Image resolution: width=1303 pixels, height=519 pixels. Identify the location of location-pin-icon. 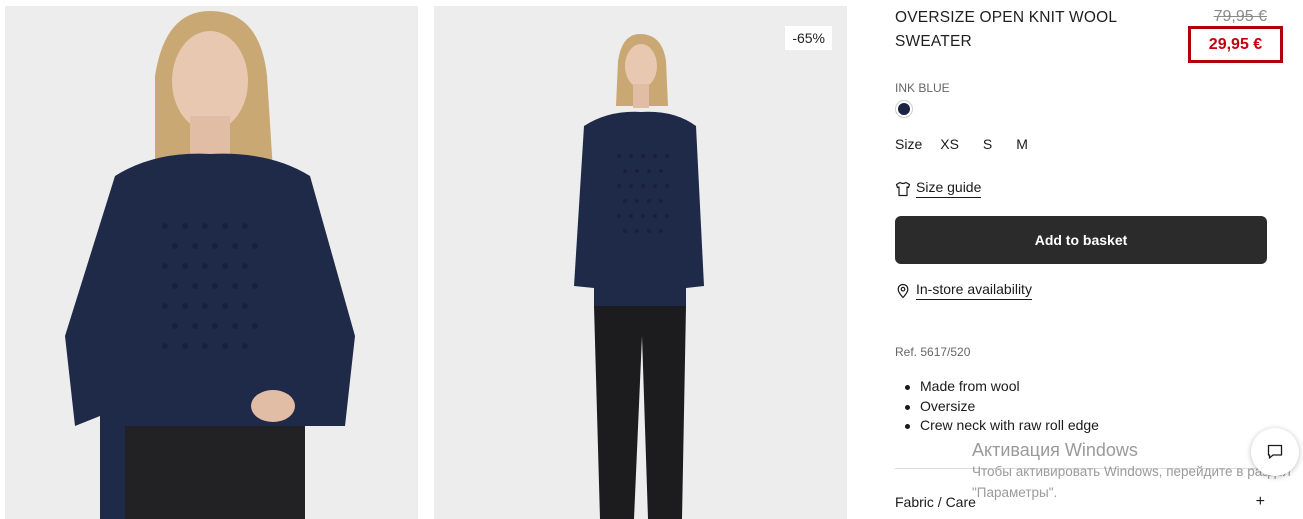
(903, 290).